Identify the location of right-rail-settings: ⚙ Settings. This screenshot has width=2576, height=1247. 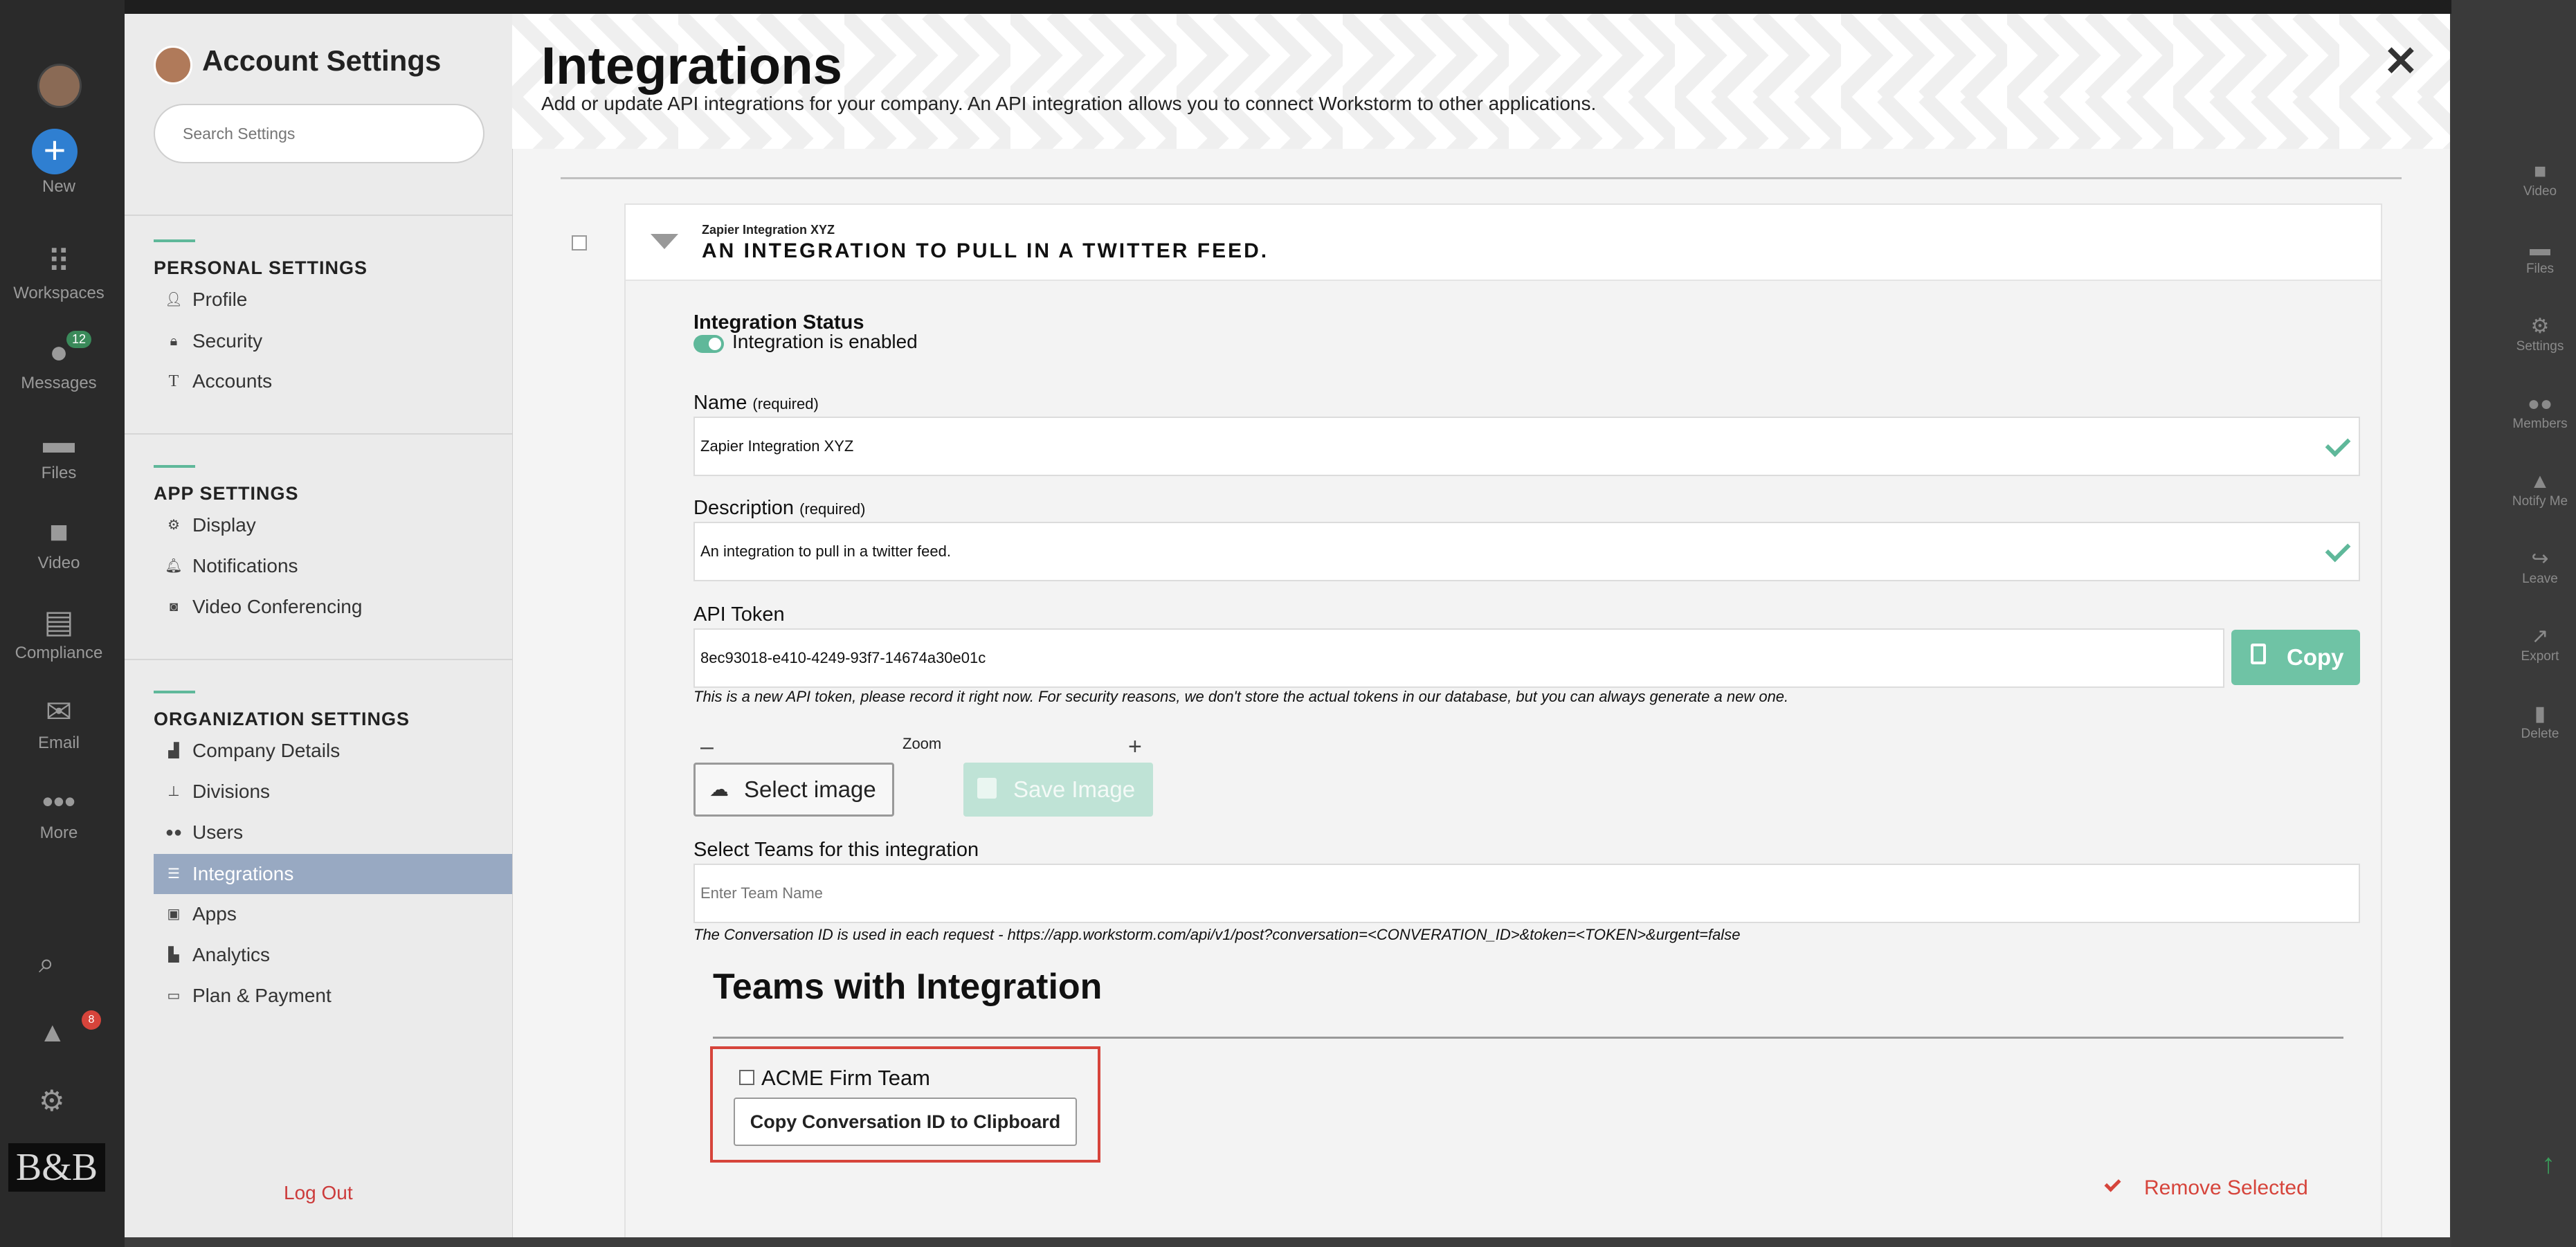
(2540, 334).